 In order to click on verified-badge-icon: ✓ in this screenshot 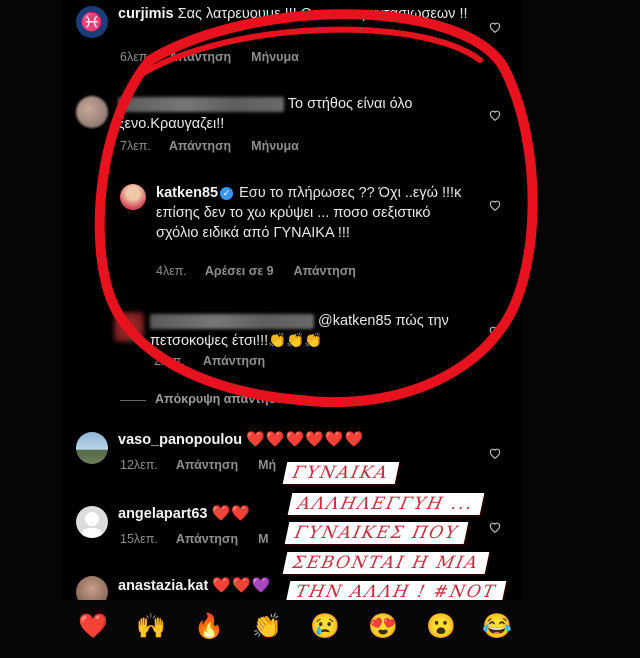, I will do `click(227, 193)`.